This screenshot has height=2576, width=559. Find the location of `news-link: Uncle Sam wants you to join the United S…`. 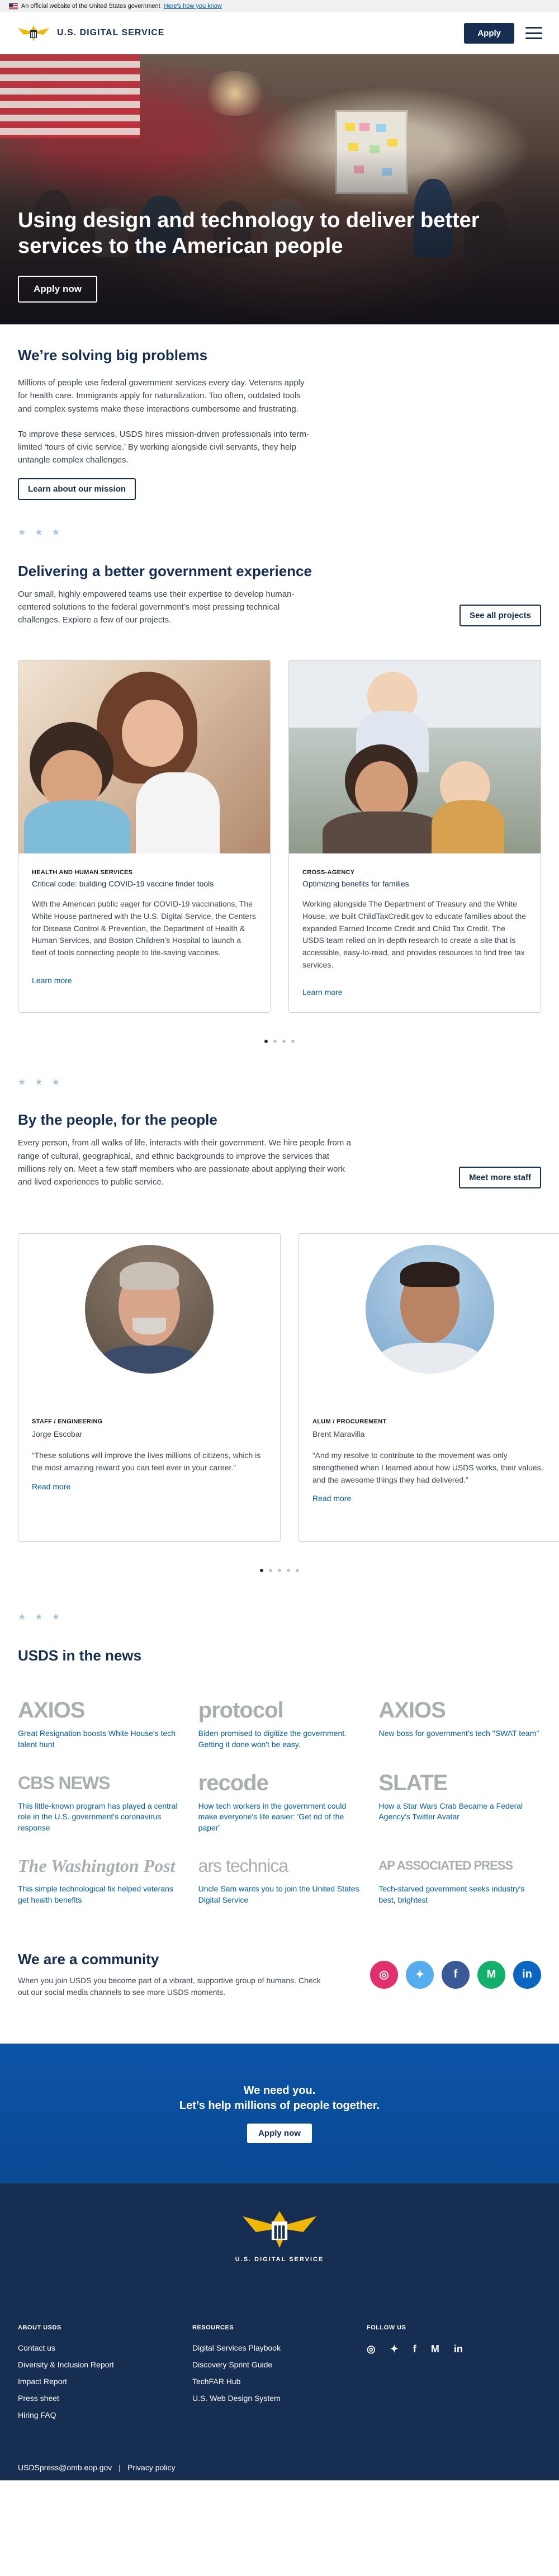

news-link: Uncle Sam wants you to join the United S… is located at coordinates (279, 1894).